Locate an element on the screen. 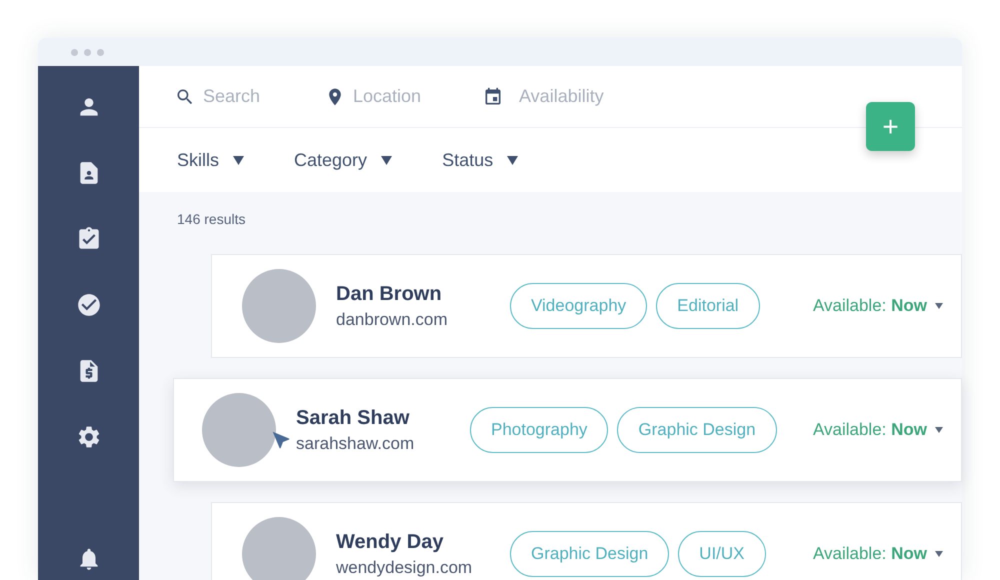 This screenshot has width=1000, height=580. skill-tag: Photography is located at coordinates (539, 430).